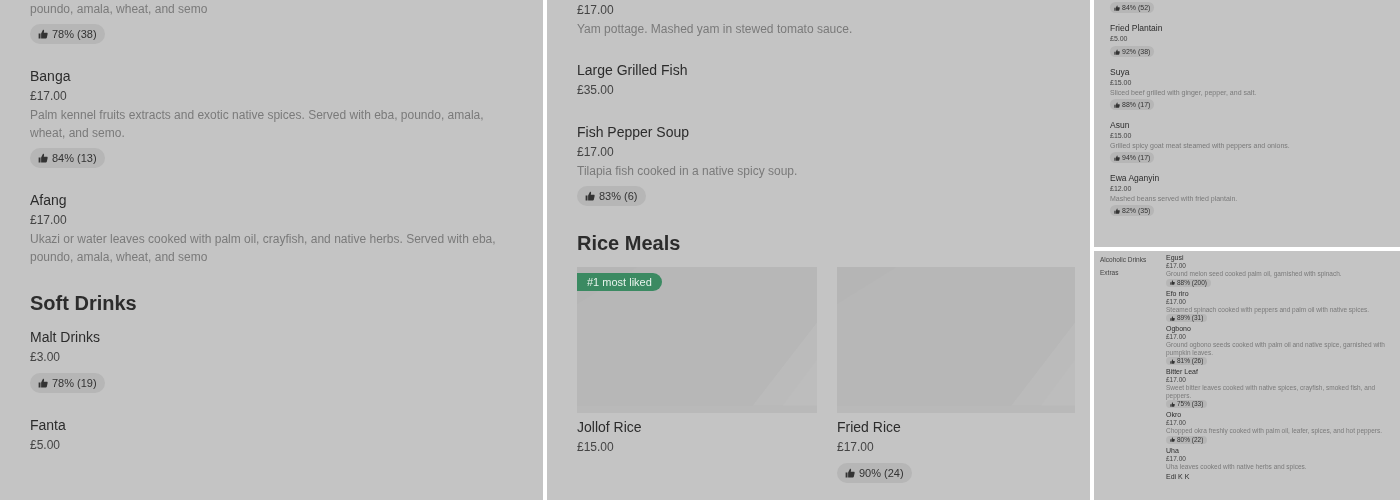 The height and width of the screenshot is (500, 1400). What do you see at coordinates (633, 132) in the screenshot?
I see `item-name: Fish Pepper Soup` at bounding box center [633, 132].